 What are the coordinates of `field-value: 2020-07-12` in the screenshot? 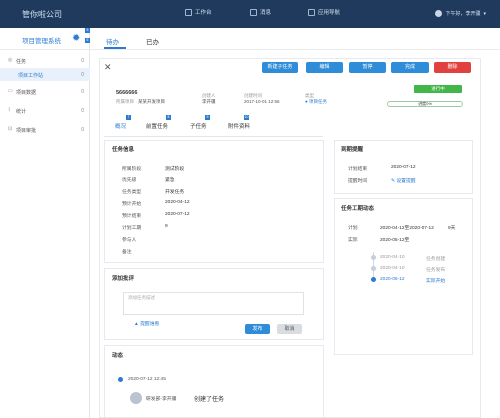 It's located at (177, 214).